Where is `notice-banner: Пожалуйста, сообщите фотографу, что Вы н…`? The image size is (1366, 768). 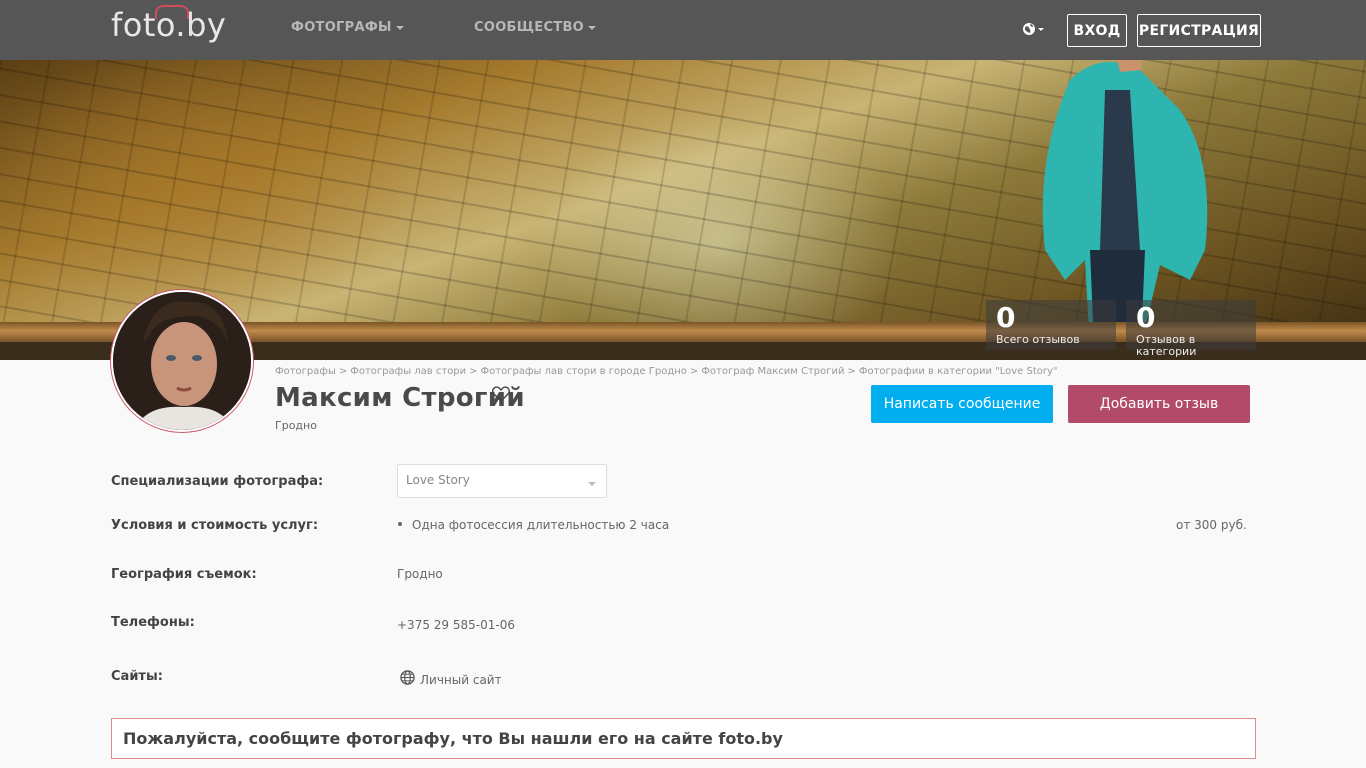 notice-banner: Пожалуйста, сообщите фотографу, что Вы н… is located at coordinates (683, 738).